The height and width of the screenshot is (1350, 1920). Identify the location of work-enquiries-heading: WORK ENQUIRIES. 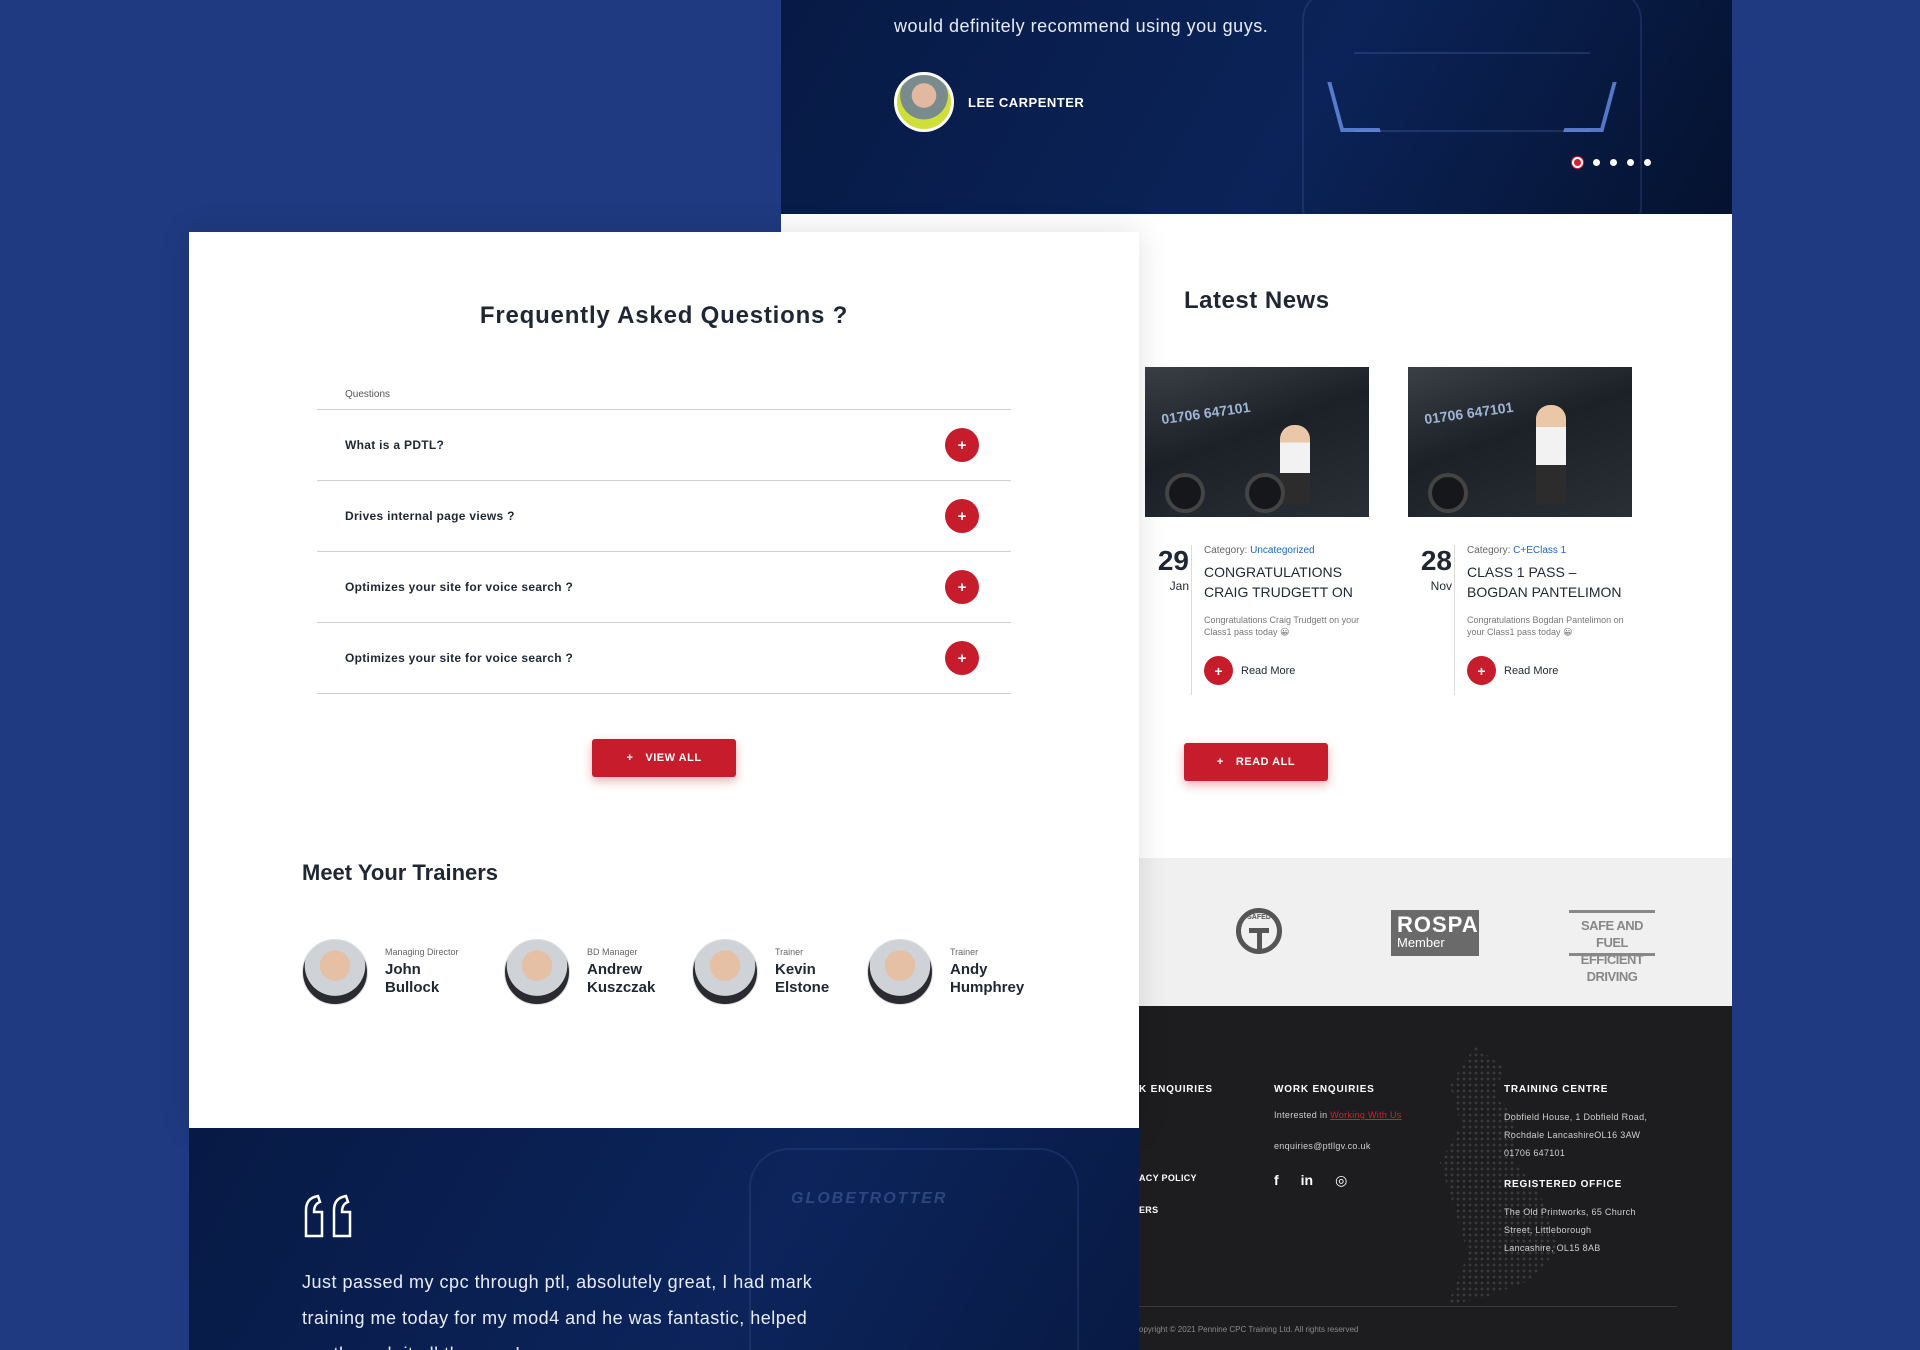
(1324, 1089).